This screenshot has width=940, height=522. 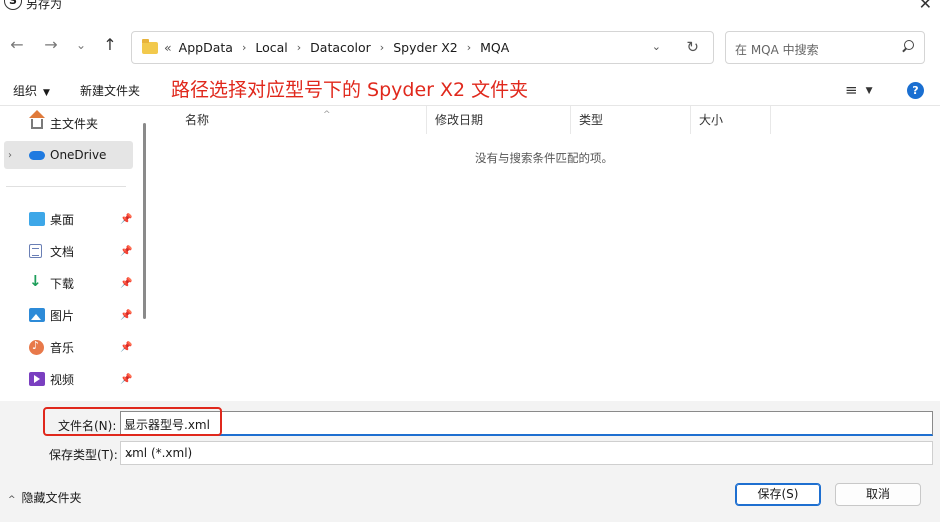 I want to click on breadcrumb-overflow: «, so click(x=168, y=47).